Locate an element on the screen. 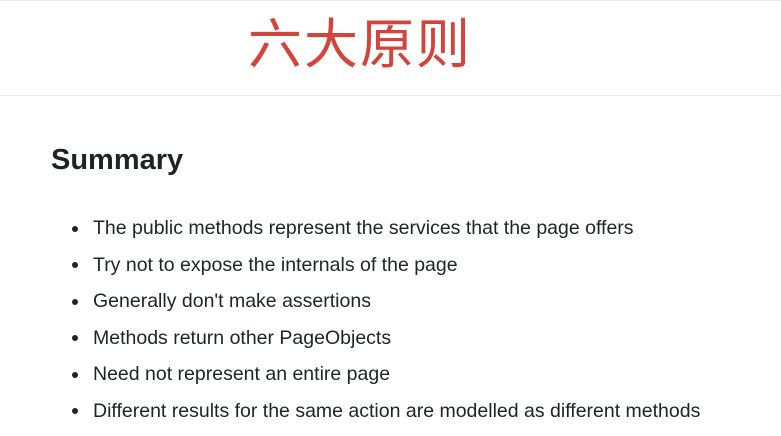  list-item: Generally don't make assertions is located at coordinates (424, 301).